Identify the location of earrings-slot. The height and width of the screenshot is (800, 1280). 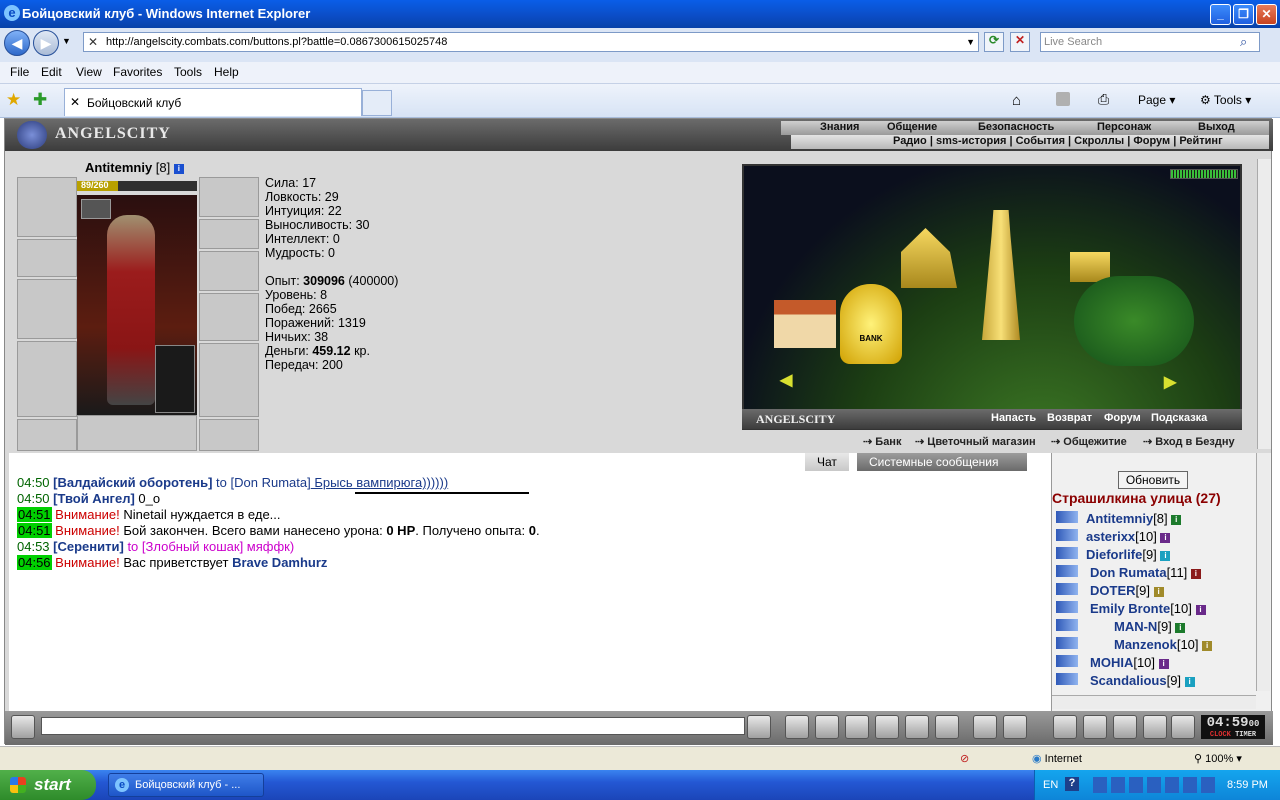
(229, 197).